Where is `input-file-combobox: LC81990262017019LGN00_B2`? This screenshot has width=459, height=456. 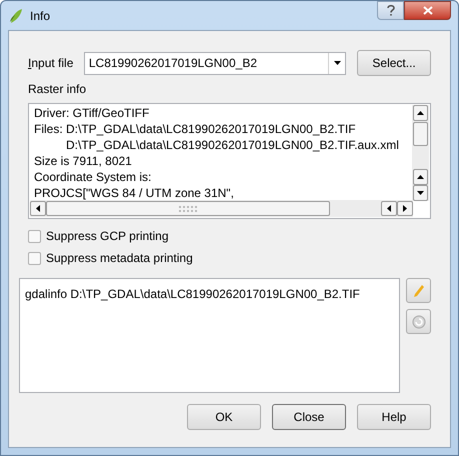
input-file-combobox: LC81990262017019LGN00_B2 is located at coordinates (215, 63).